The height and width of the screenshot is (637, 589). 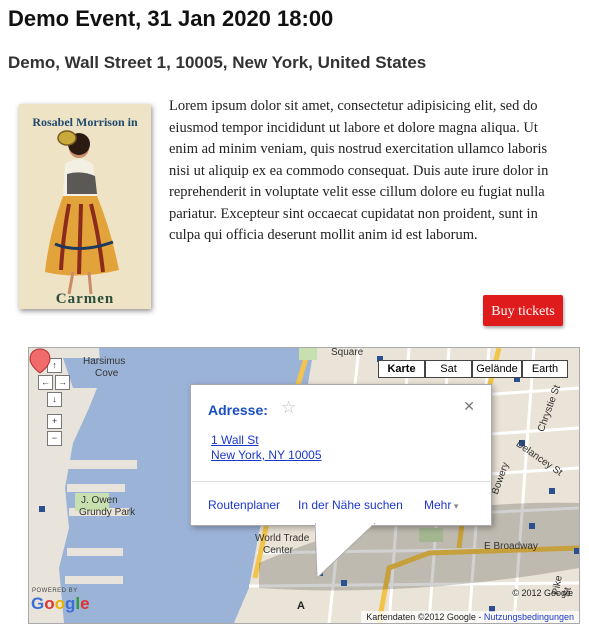 What do you see at coordinates (350, 505) in the screenshot?
I see `search-nearby-link: In der Nähe suchen` at bounding box center [350, 505].